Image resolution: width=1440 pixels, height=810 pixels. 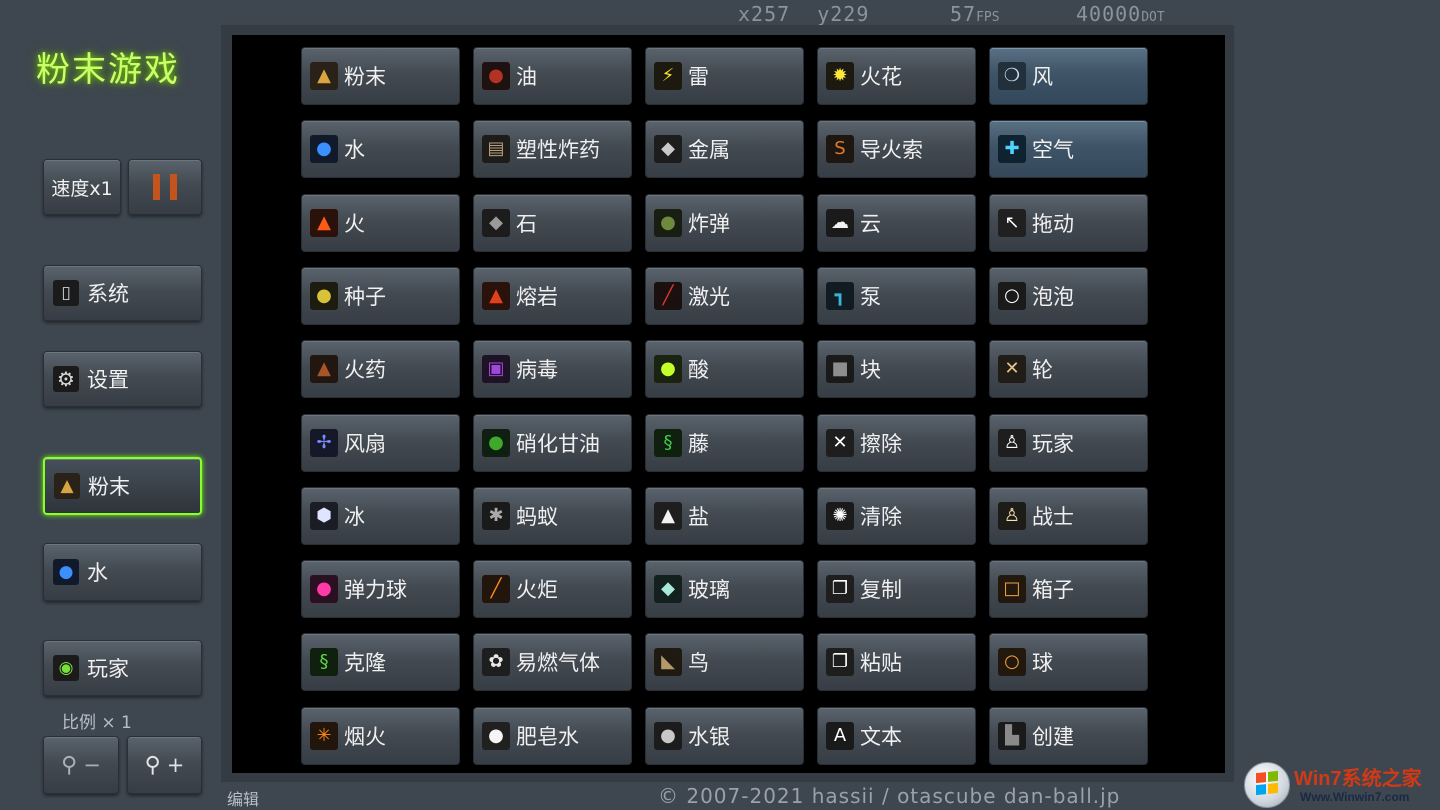 I want to click on element-button: A 文本, so click(x=896, y=736).